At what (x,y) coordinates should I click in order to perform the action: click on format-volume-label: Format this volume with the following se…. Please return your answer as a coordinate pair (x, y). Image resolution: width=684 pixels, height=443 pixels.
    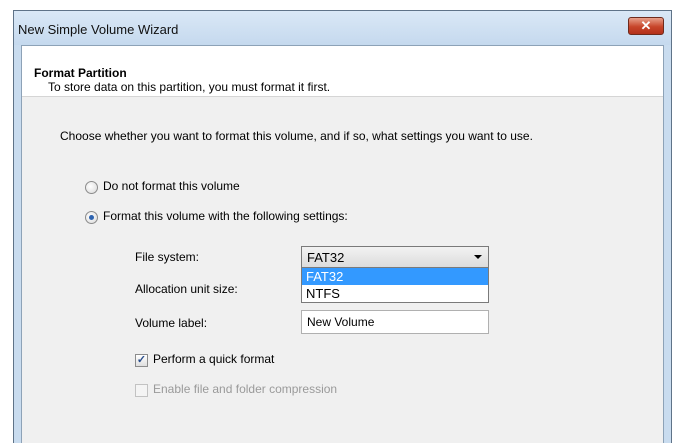
    Looking at the image, I should click on (225, 216).